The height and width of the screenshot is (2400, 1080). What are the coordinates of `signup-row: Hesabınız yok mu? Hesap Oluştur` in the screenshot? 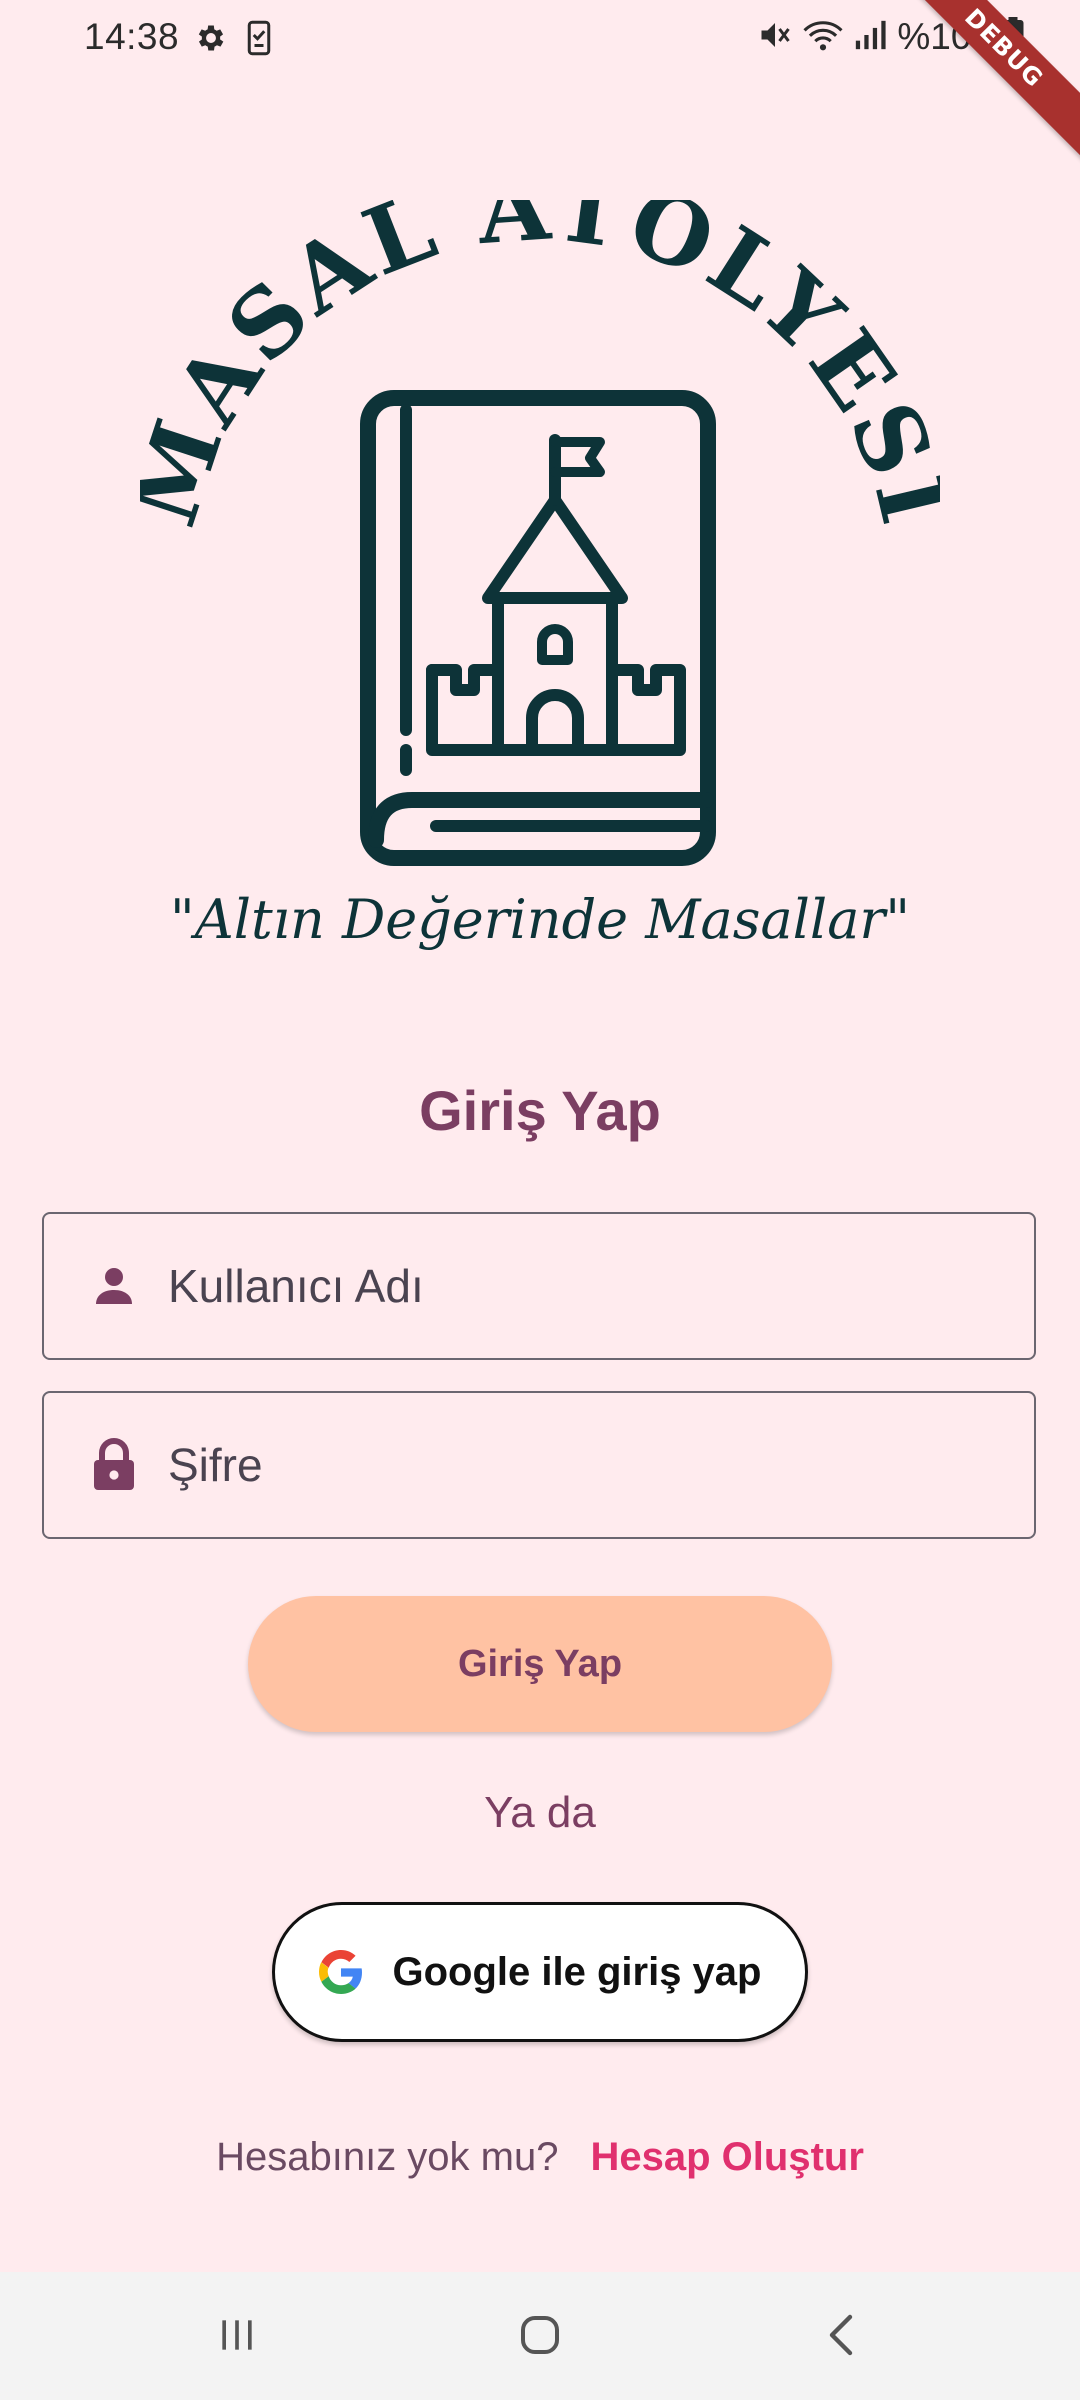 It's located at (540, 2157).